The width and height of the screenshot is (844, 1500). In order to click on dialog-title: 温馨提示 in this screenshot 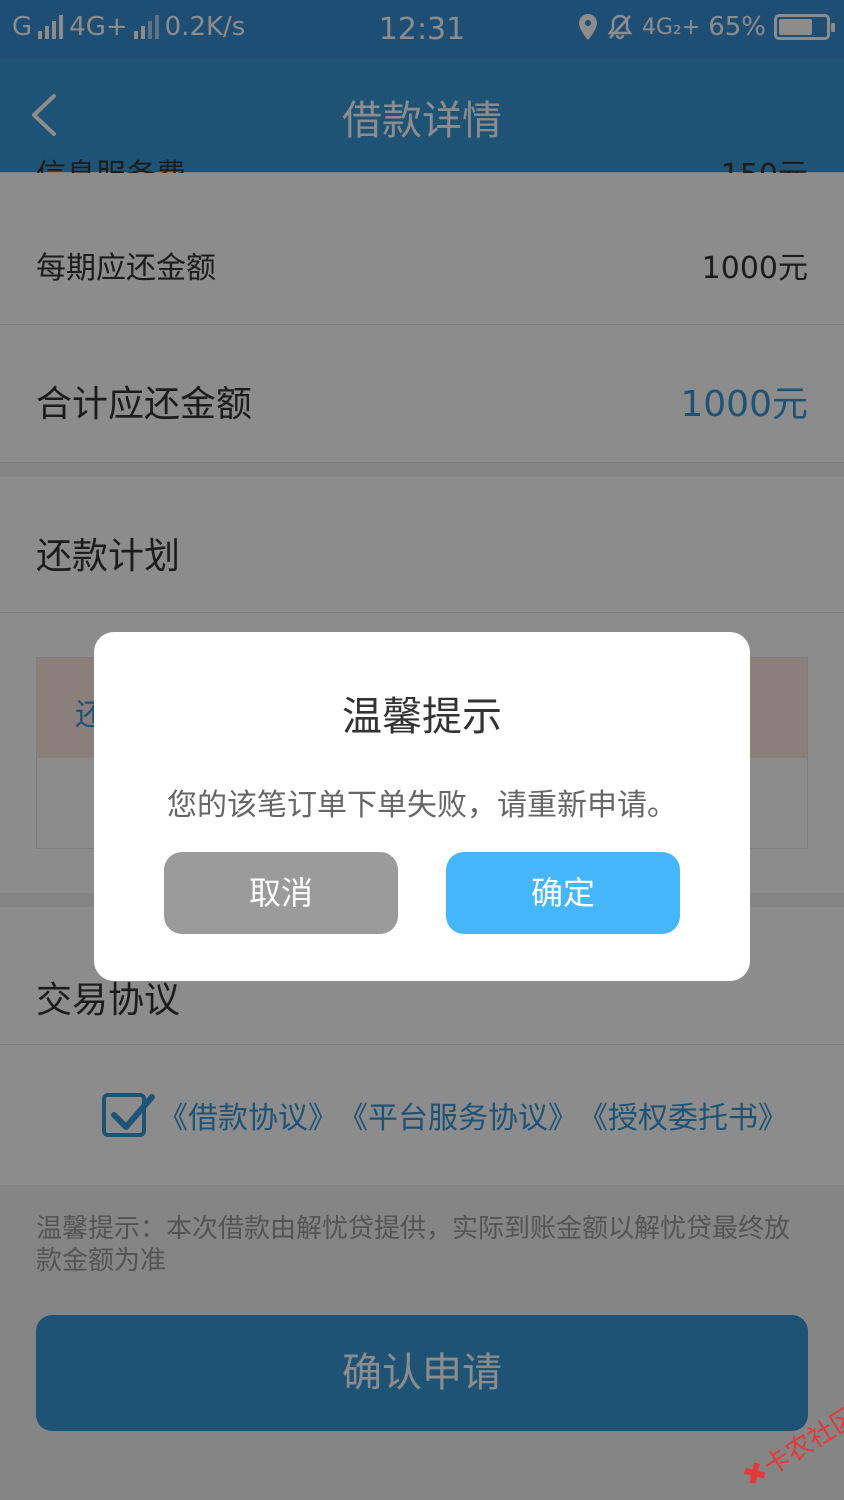, I will do `click(422, 717)`.